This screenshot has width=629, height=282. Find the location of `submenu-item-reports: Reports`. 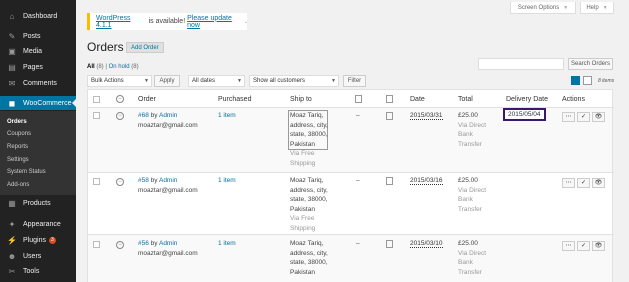

submenu-item-reports: Reports is located at coordinates (17, 147).